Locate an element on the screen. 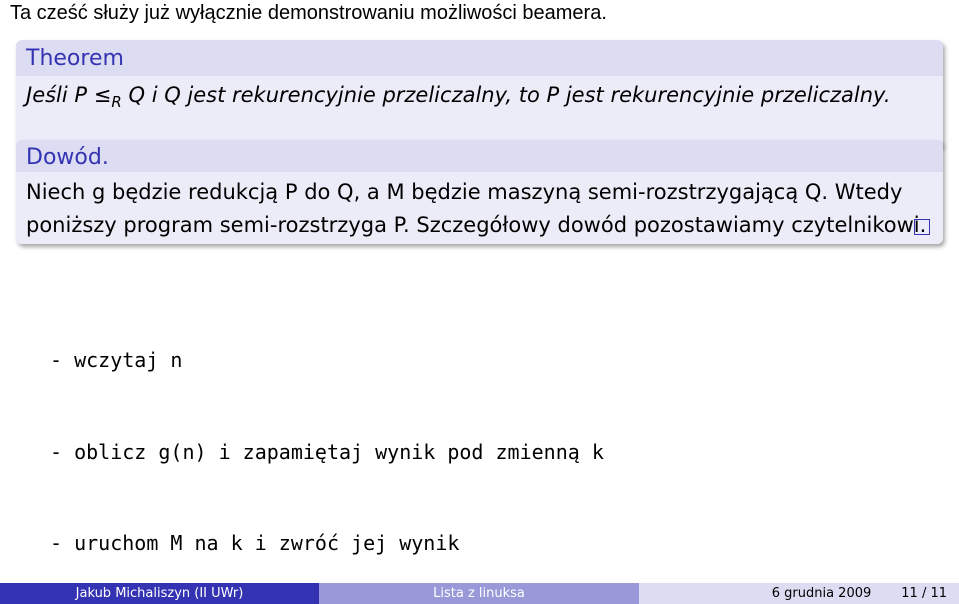  relation-symbol: ≤ is located at coordinates (102, 95).